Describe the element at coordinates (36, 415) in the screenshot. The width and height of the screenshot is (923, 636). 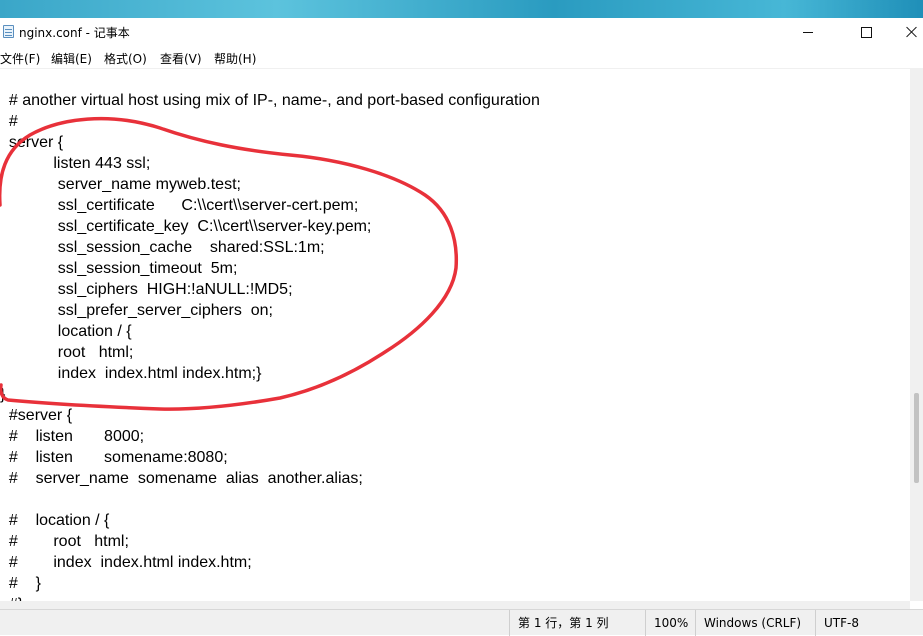
I see `code-line: #server {` at that location.